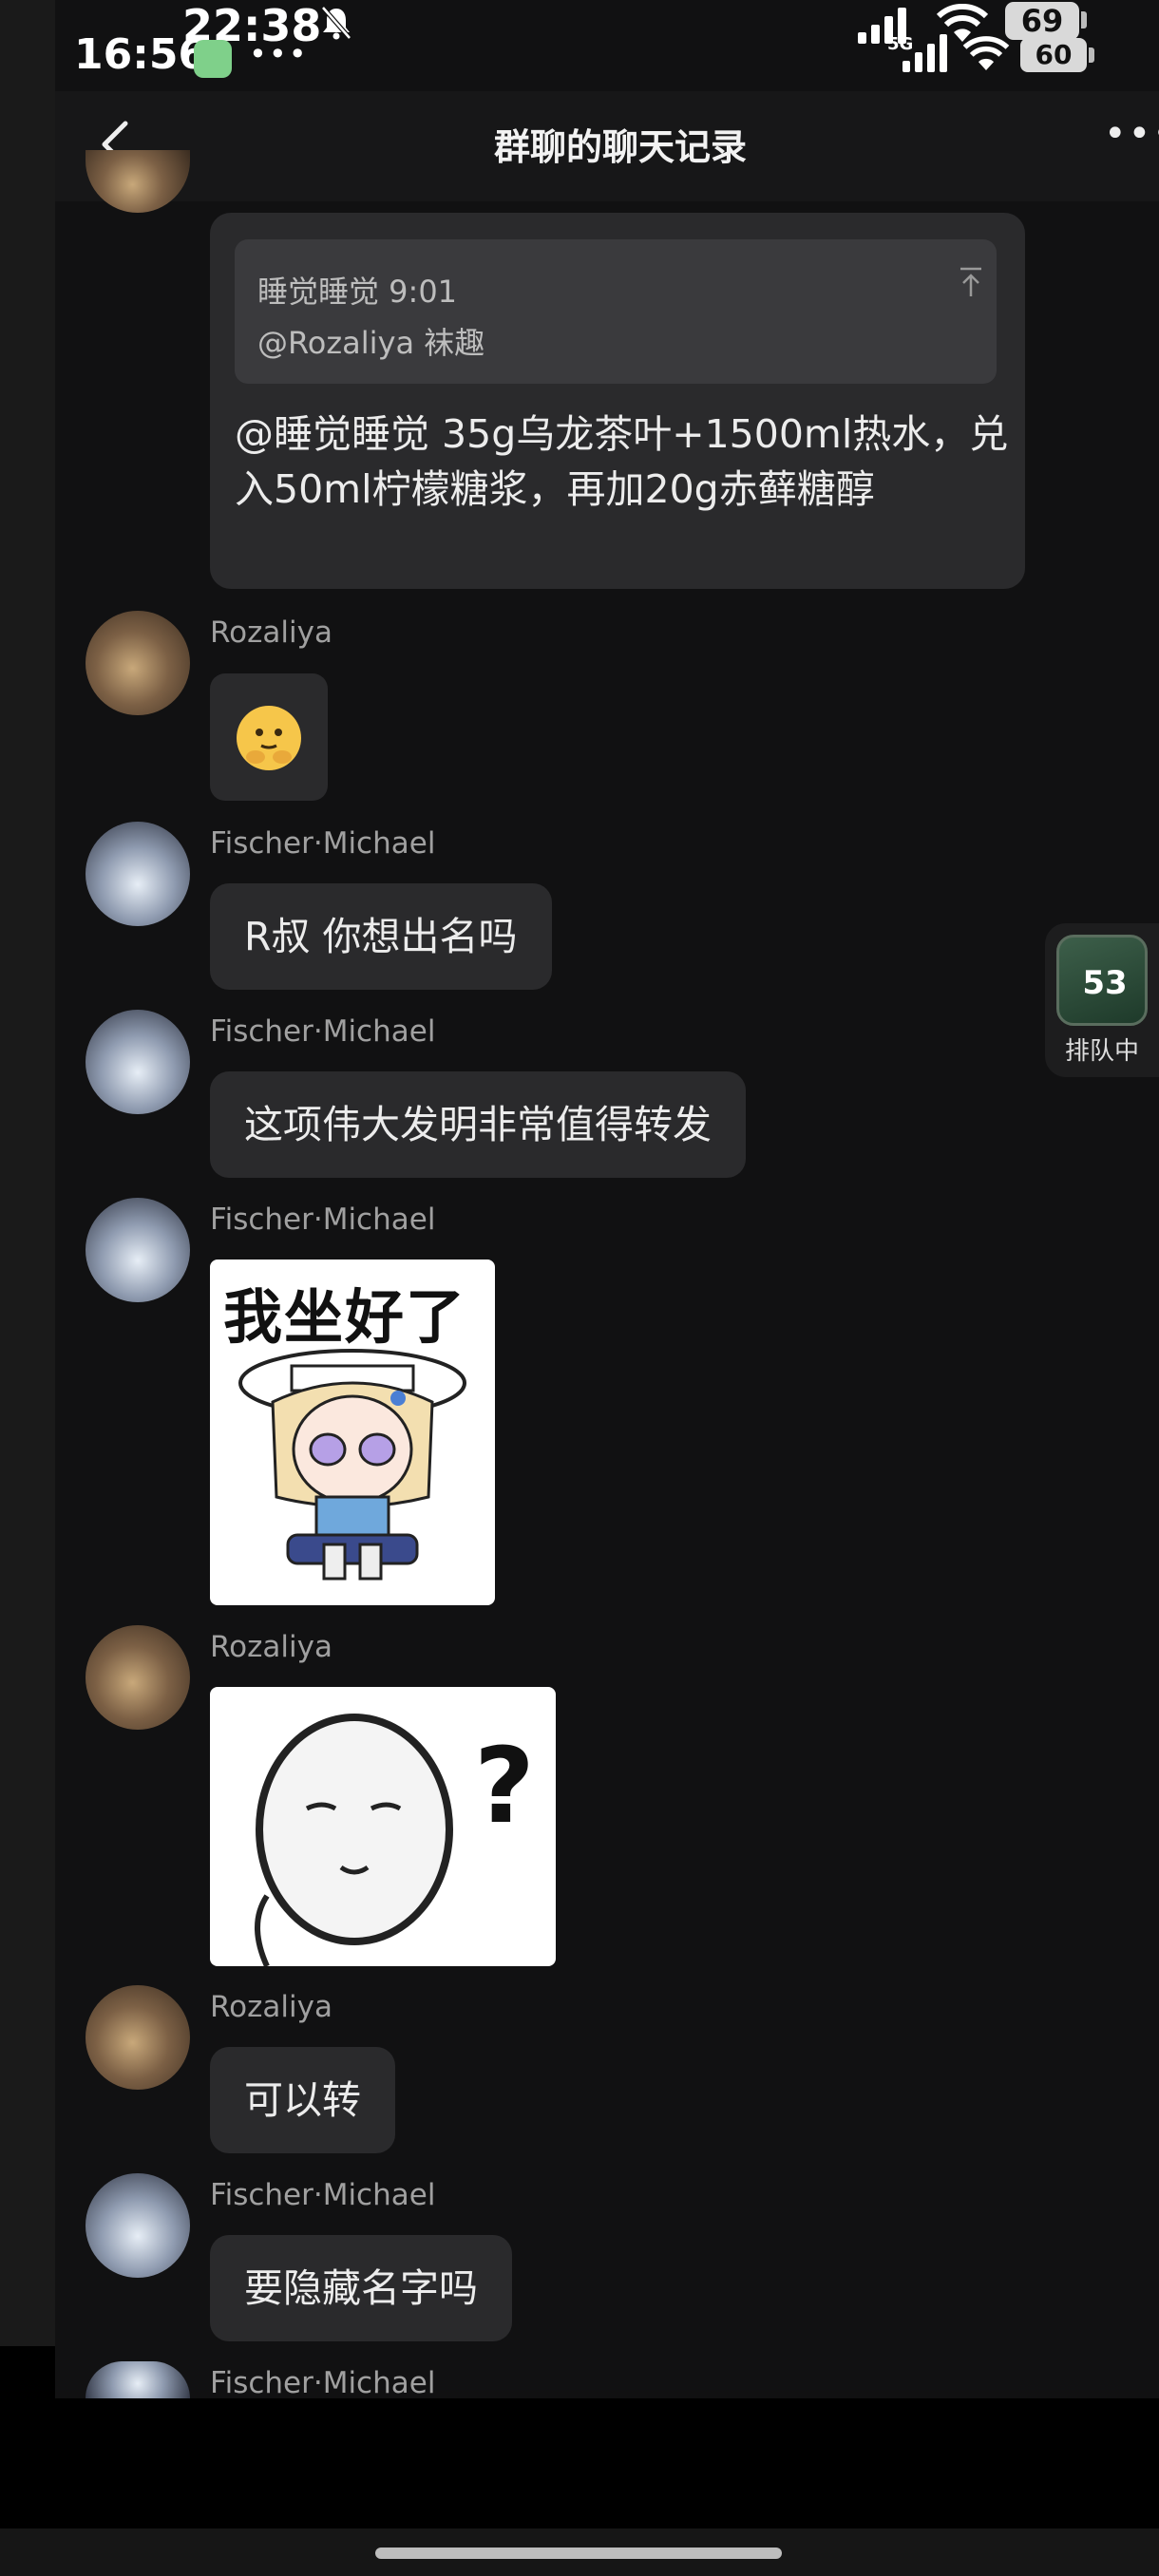 Image resolution: width=1159 pixels, height=2576 pixels. I want to click on more-icon: •••, so click(1131, 134).